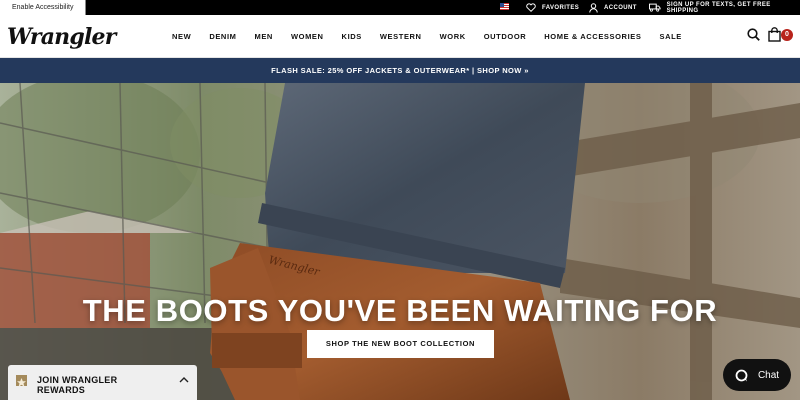  I want to click on free-shipping-label: SIGN UP FOR TEXTS, GET FREE SHIPPING, so click(718, 7).